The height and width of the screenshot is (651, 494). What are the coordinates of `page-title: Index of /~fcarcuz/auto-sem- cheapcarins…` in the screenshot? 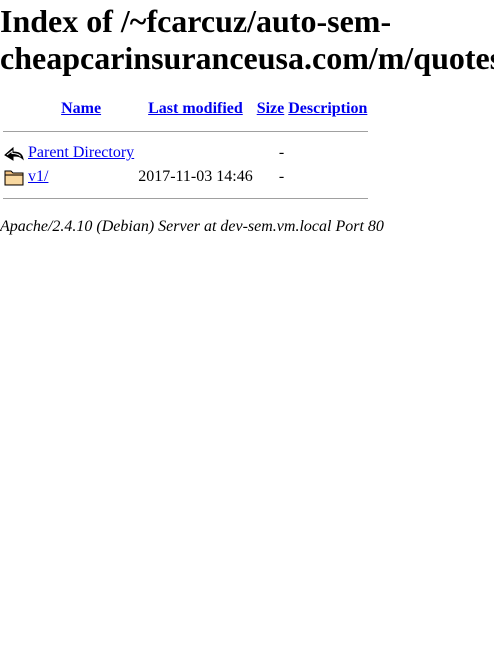 It's located at (247, 40).